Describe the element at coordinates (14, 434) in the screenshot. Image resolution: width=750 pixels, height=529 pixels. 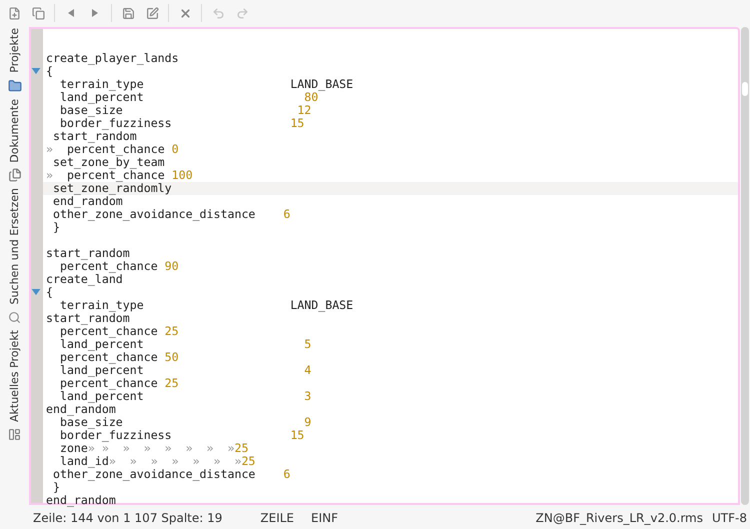
I see `panel-icon` at that location.